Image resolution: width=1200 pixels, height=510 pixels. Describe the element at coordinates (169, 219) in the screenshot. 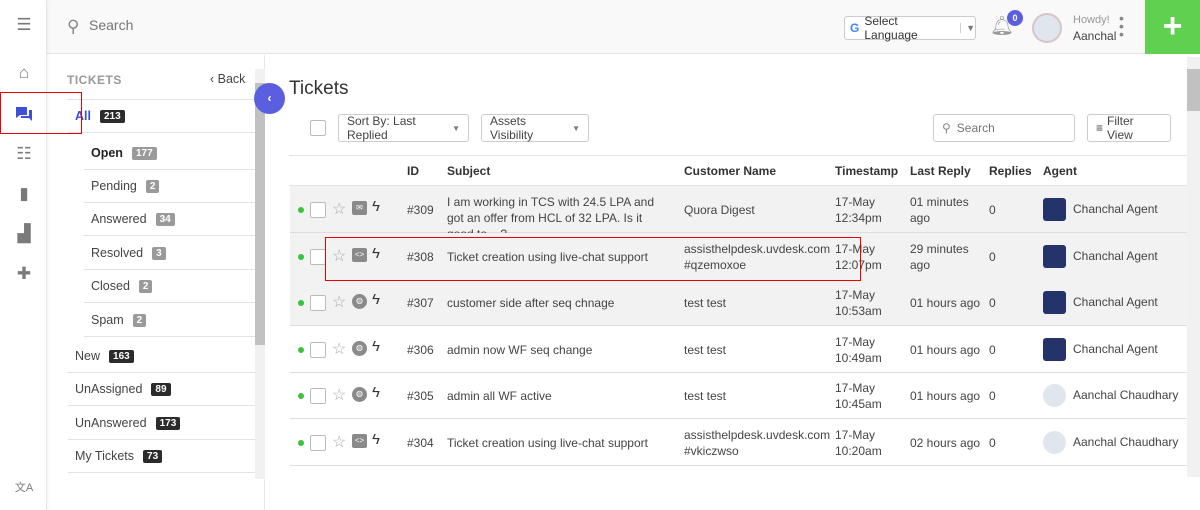

I see `panel-item-answered: Answered 34` at that location.